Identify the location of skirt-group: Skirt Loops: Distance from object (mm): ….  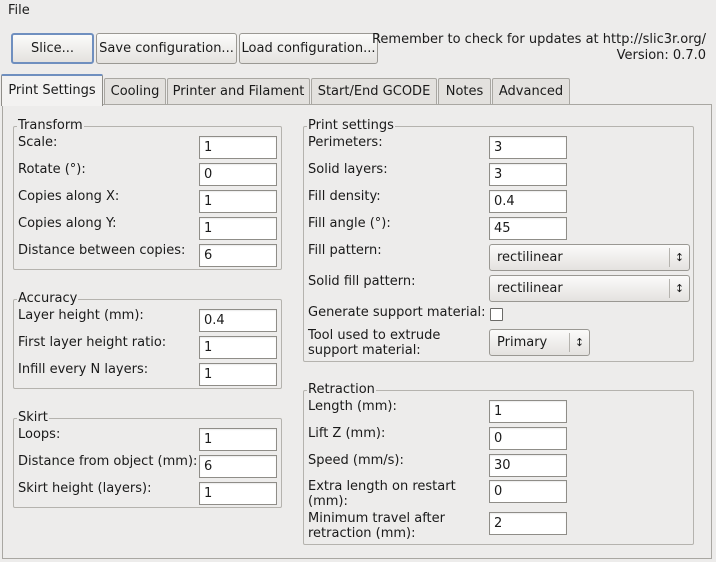
(147, 459).